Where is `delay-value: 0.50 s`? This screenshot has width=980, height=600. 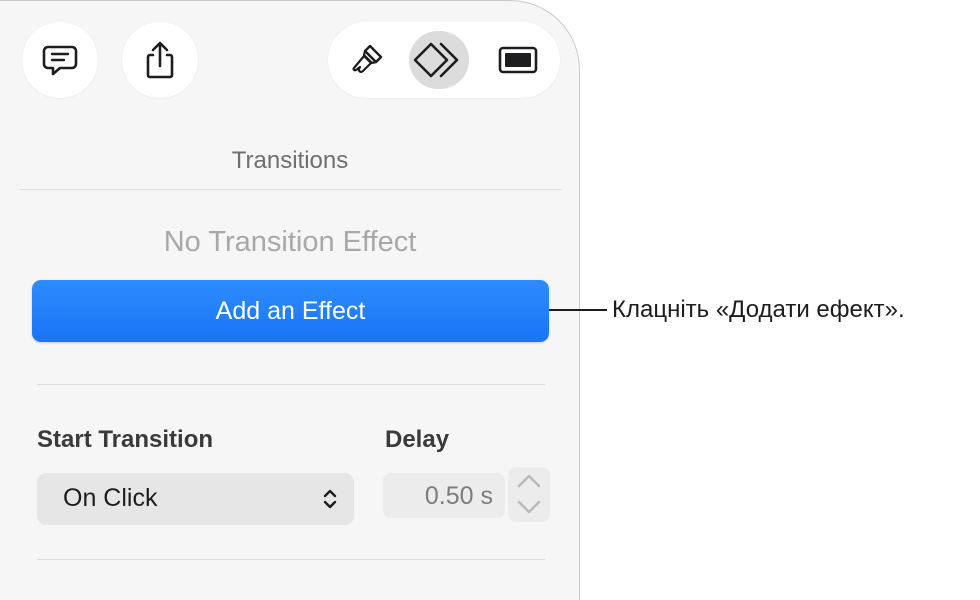
delay-value: 0.50 s is located at coordinates (458, 496).